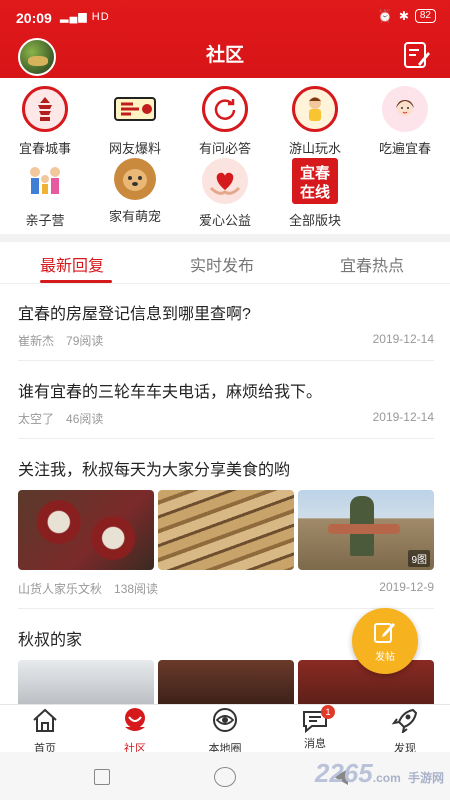 The height and width of the screenshot is (800, 450). I want to click on watermark-sub: 手游网, so click(425, 778).